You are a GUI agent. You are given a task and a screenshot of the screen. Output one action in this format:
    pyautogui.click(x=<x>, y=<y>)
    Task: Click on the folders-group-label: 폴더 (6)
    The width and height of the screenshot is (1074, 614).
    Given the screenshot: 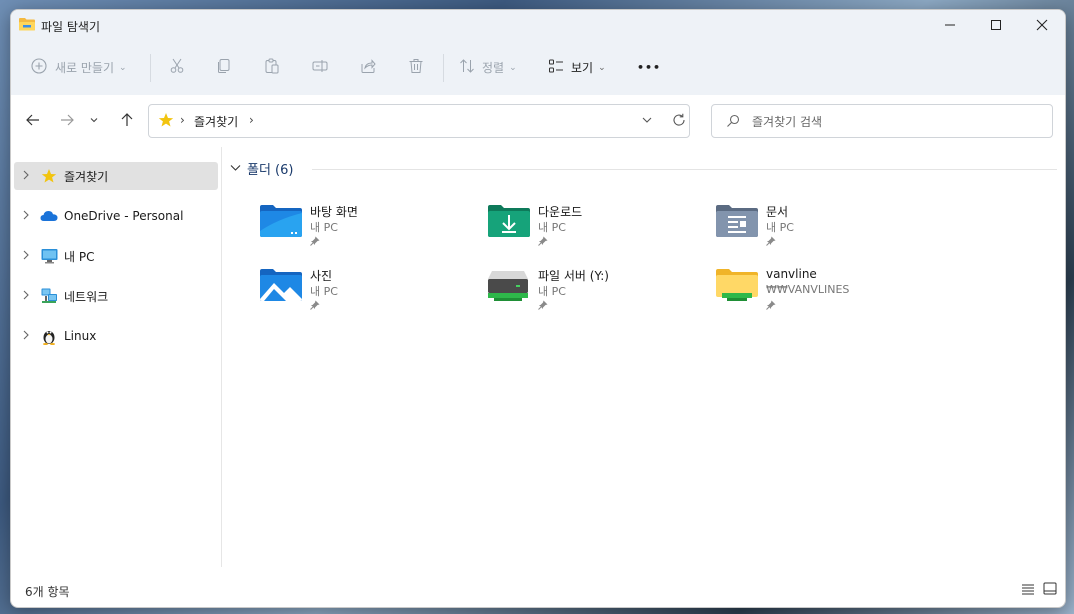 What is the action you would take?
    pyautogui.click(x=270, y=170)
    